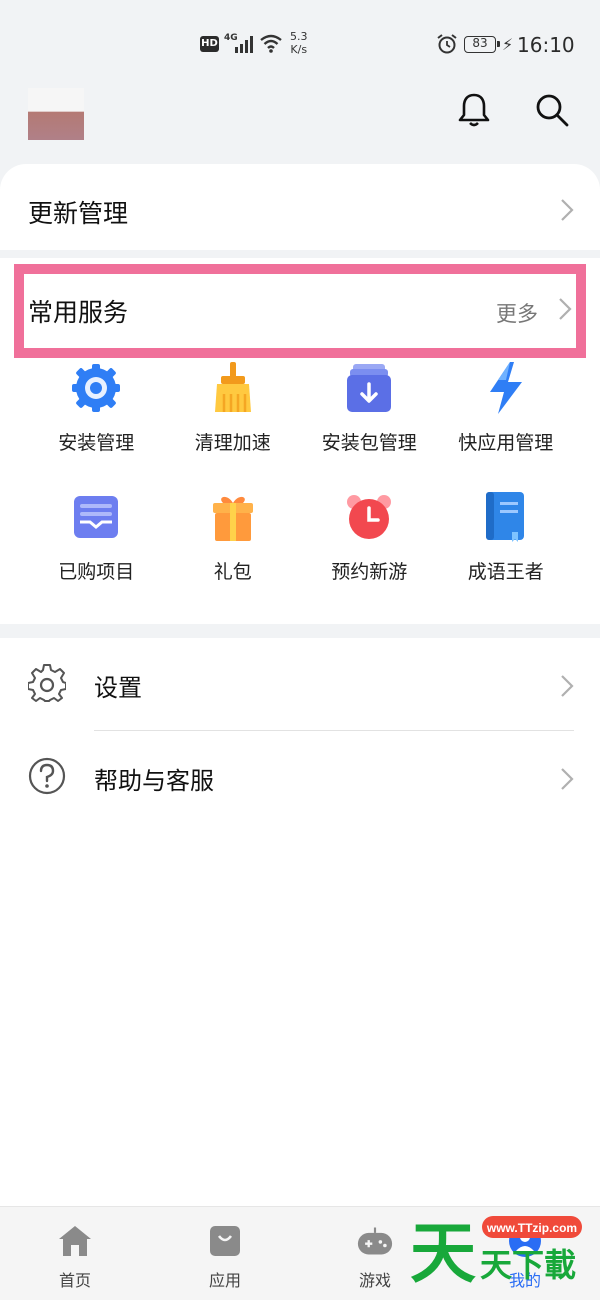 Image resolution: width=600 pixels, height=1300 pixels. I want to click on service-quick-app-manager: 快应用管理, so click(506, 408).